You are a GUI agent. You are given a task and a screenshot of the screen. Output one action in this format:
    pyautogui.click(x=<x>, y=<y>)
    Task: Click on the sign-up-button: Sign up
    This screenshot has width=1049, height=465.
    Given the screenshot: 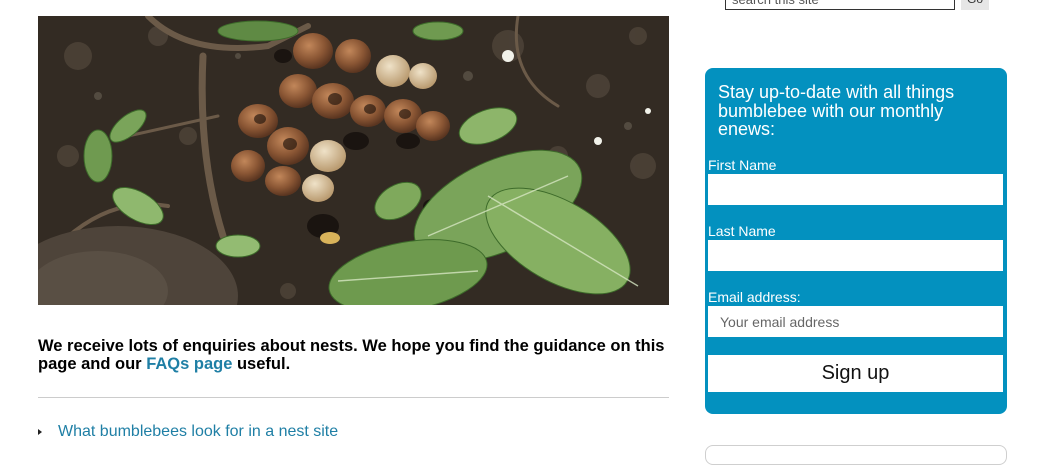 What is the action you would take?
    pyautogui.click(x=855, y=373)
    